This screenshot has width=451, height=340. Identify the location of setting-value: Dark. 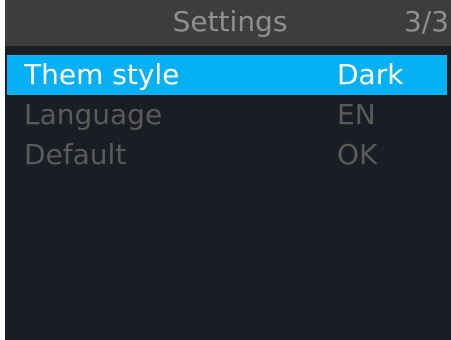
(370, 74).